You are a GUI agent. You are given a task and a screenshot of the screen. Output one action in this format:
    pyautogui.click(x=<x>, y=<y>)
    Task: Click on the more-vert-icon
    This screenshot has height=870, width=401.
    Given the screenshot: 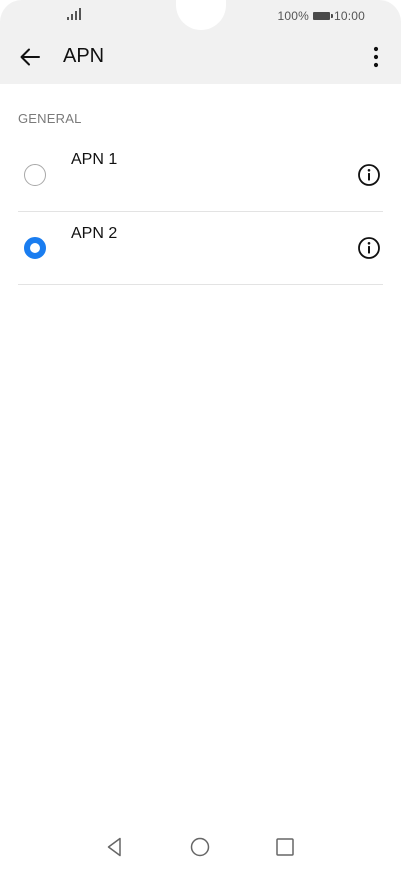 What is the action you would take?
    pyautogui.click(x=376, y=57)
    